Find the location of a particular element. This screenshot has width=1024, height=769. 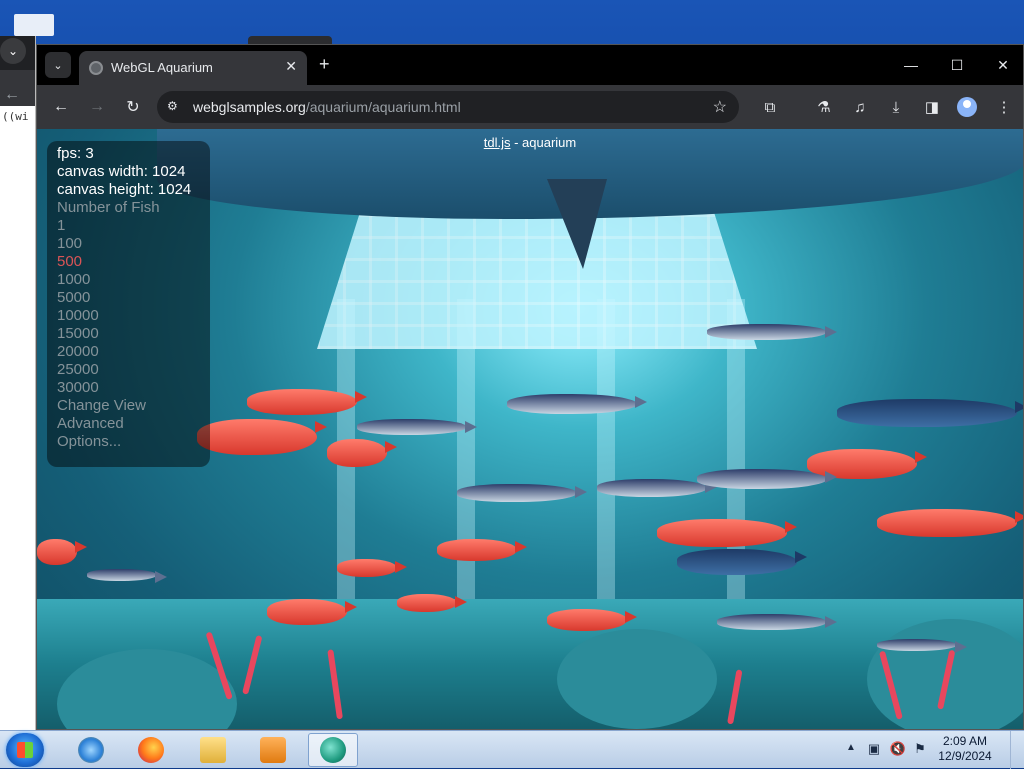

forward-button: → is located at coordinates (97, 107).